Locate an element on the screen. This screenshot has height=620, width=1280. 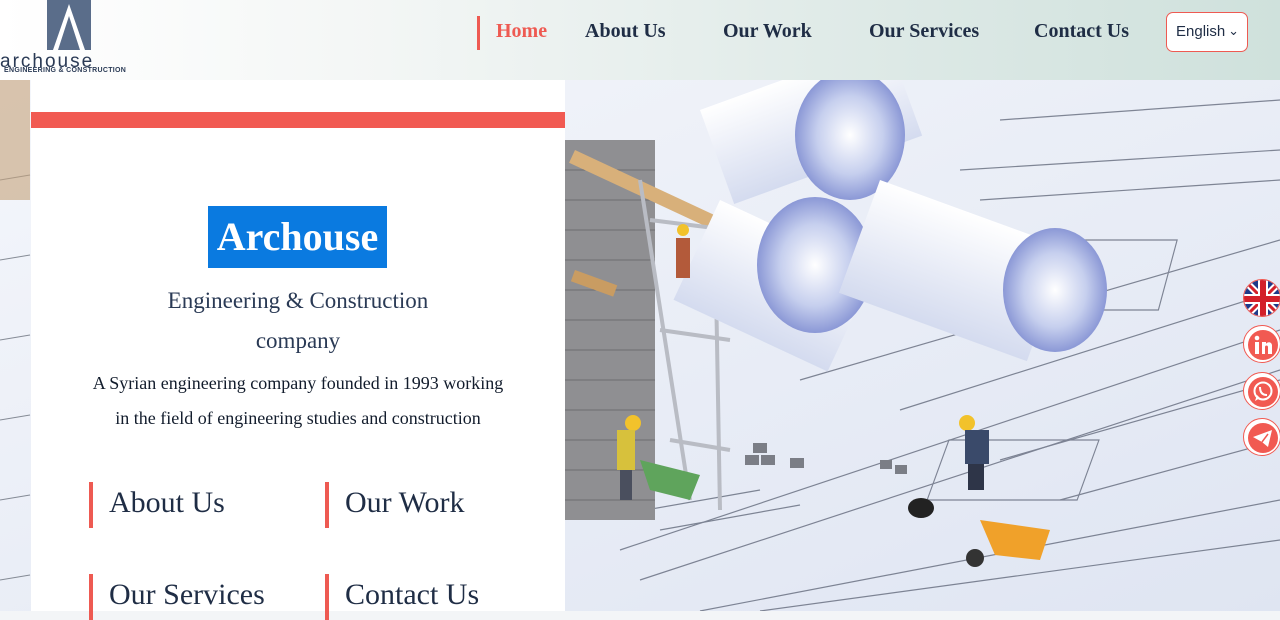
language-select: English ⌄ is located at coordinates (1207, 32).